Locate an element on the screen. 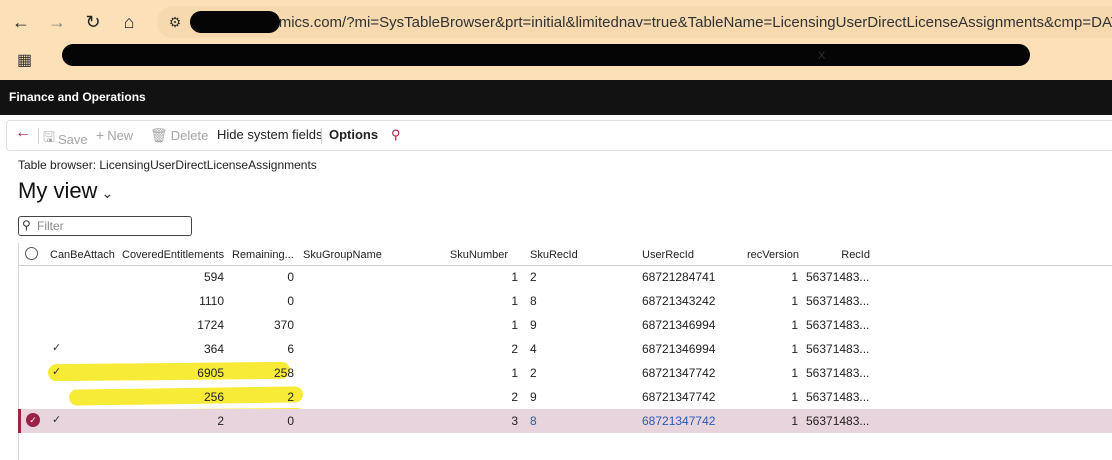 This screenshot has height=460, width=1112. page-title: My view is located at coordinates (58, 190).